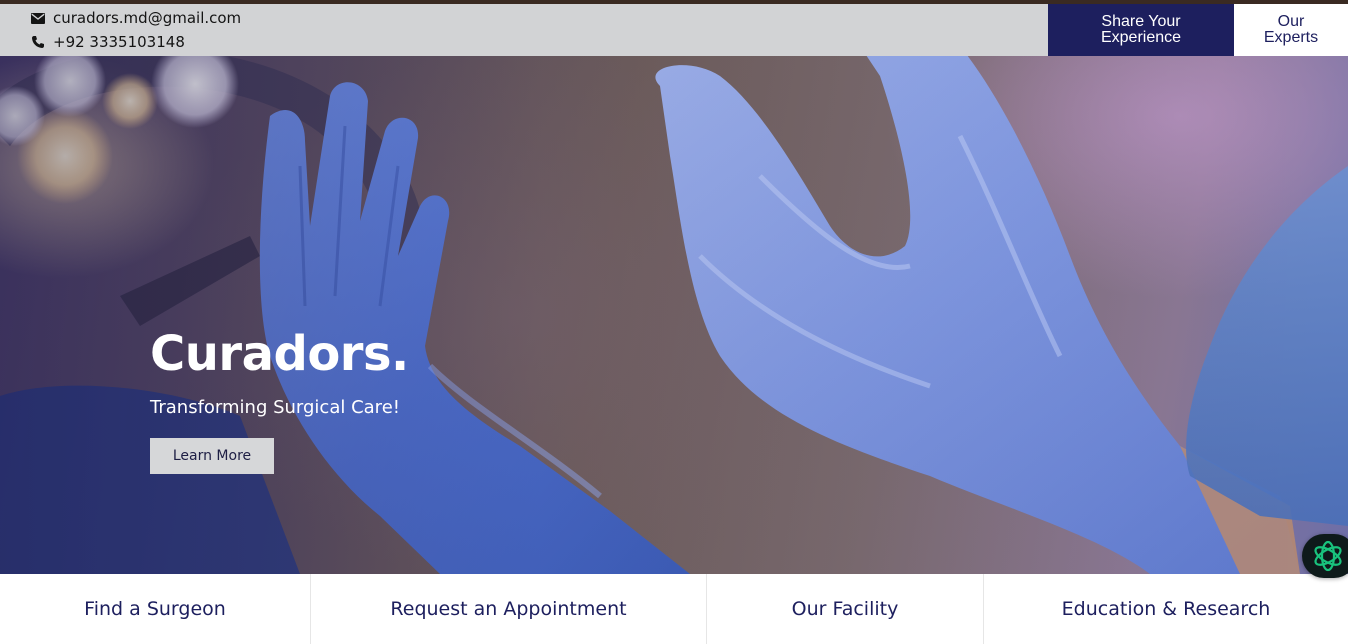 The width and height of the screenshot is (1348, 644). What do you see at coordinates (38, 18) in the screenshot?
I see `envelope-icon` at bounding box center [38, 18].